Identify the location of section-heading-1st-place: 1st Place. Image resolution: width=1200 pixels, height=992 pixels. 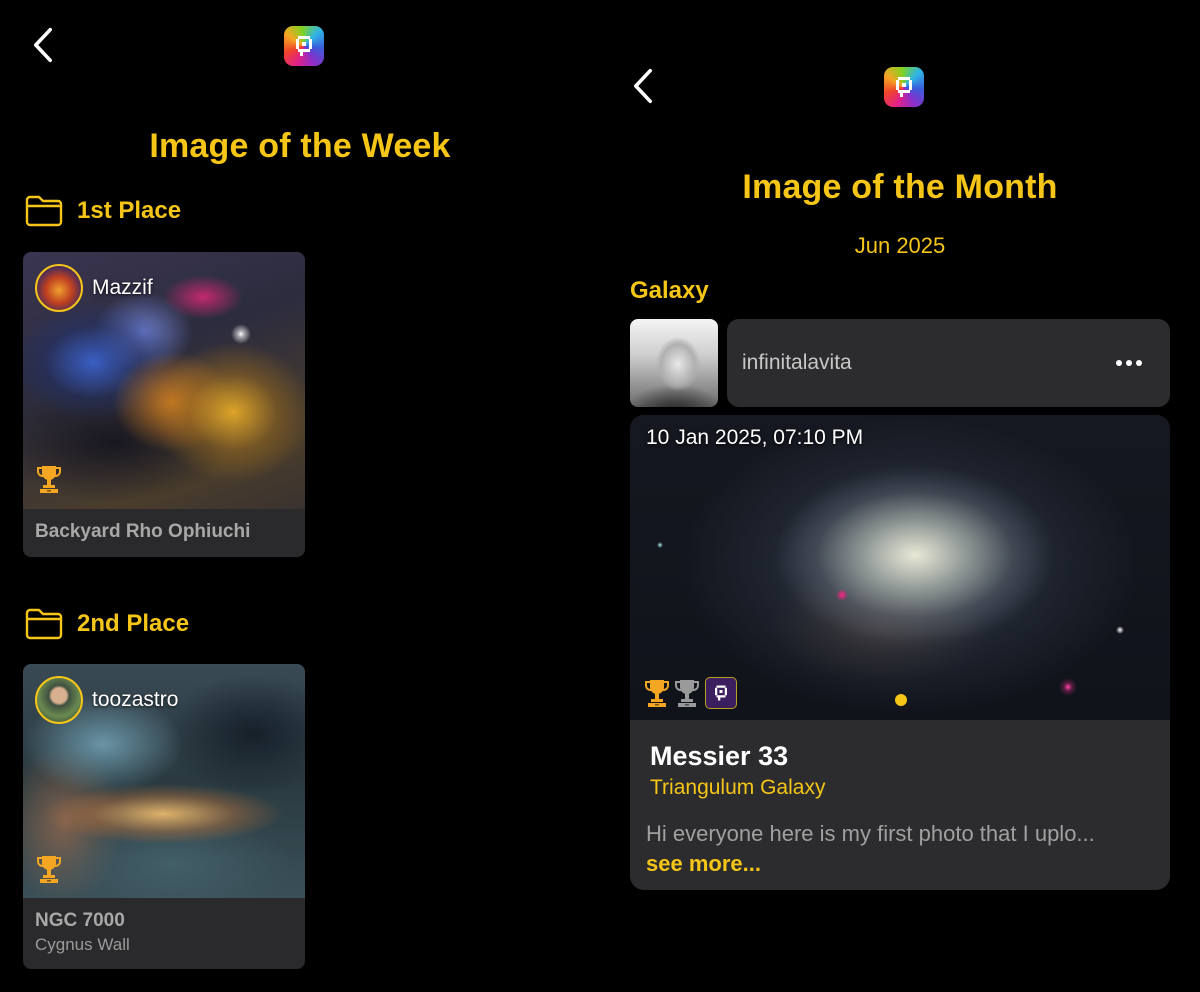
(103, 211).